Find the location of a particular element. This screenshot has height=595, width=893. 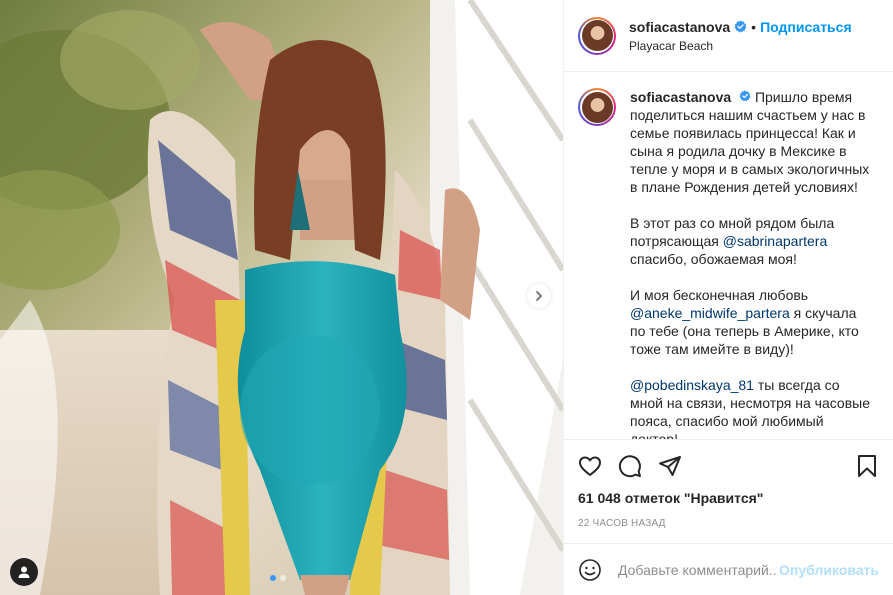

carousel-next-button is located at coordinates (539, 296).